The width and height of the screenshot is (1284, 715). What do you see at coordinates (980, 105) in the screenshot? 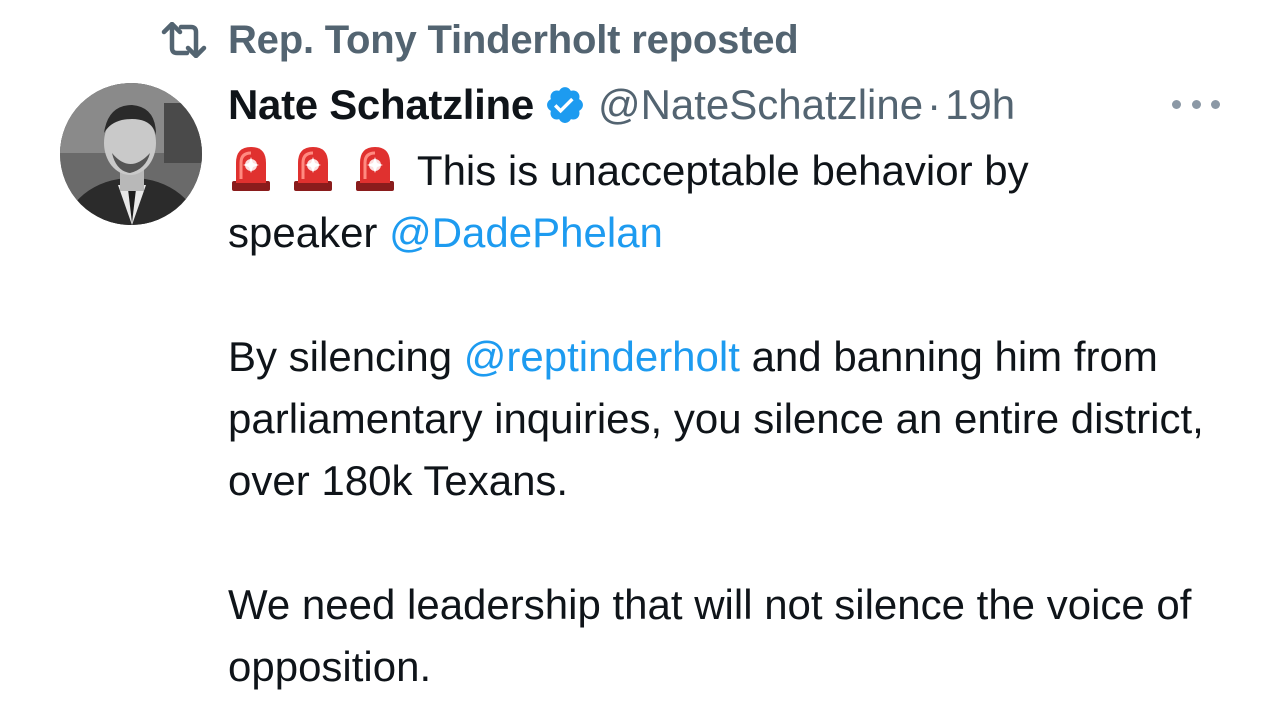
I see `tweet-timestamp: 19h` at bounding box center [980, 105].